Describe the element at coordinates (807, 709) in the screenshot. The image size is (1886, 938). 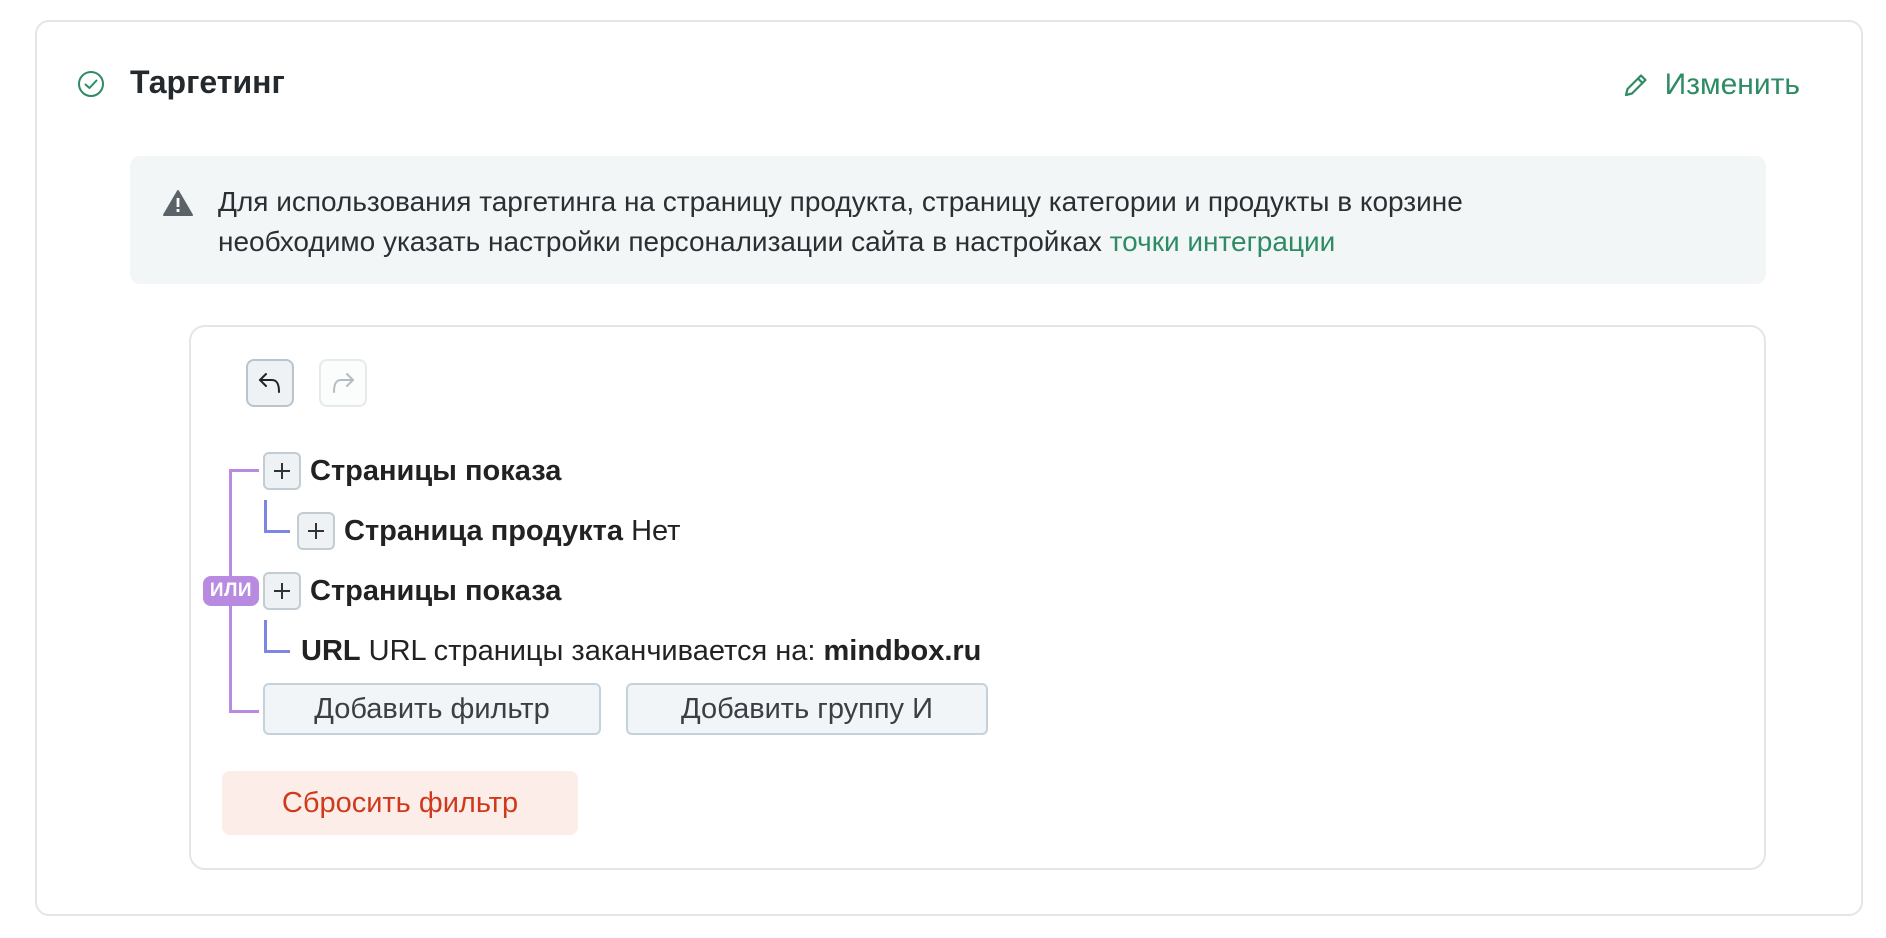
I see `add-and-group-button: Добавить группу И` at that location.